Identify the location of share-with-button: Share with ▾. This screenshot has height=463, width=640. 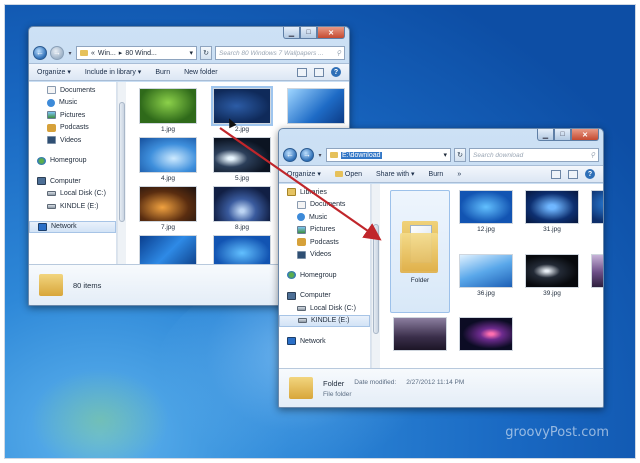
(395, 174).